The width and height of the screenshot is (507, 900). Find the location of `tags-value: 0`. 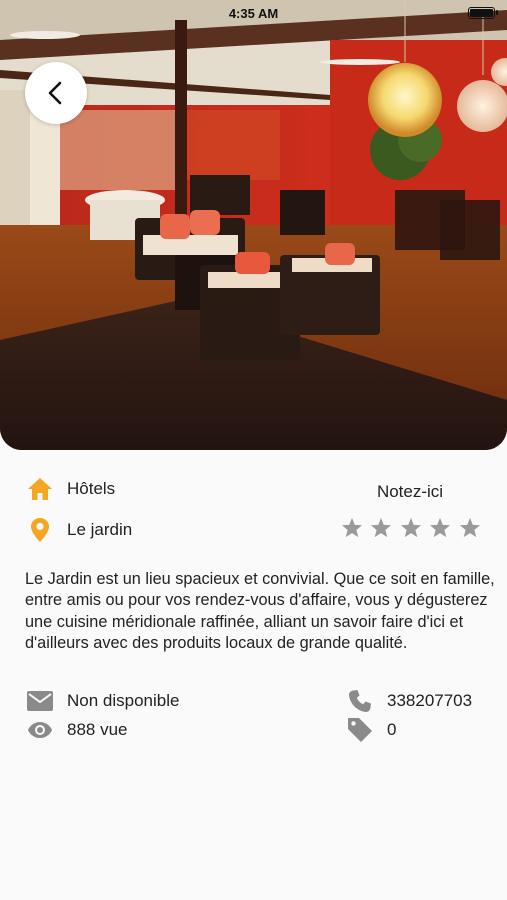

tags-value: 0 is located at coordinates (392, 729).